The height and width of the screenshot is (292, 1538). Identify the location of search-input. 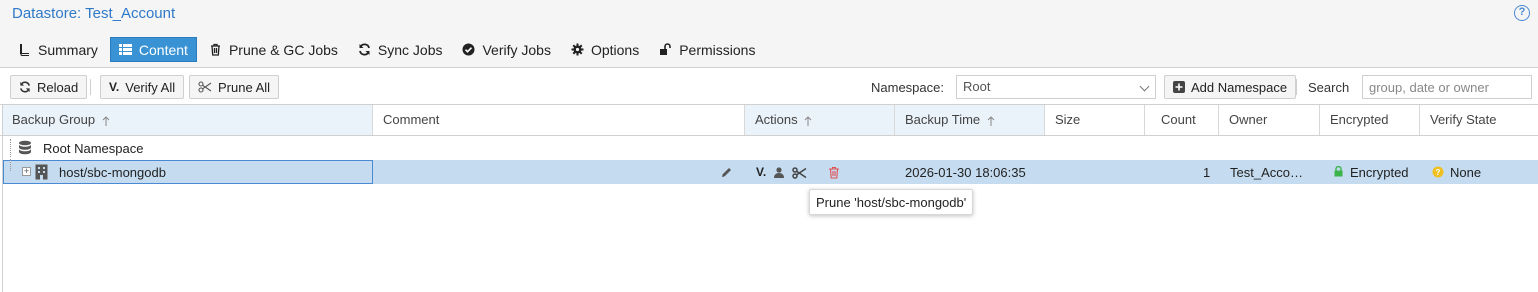
(1447, 87).